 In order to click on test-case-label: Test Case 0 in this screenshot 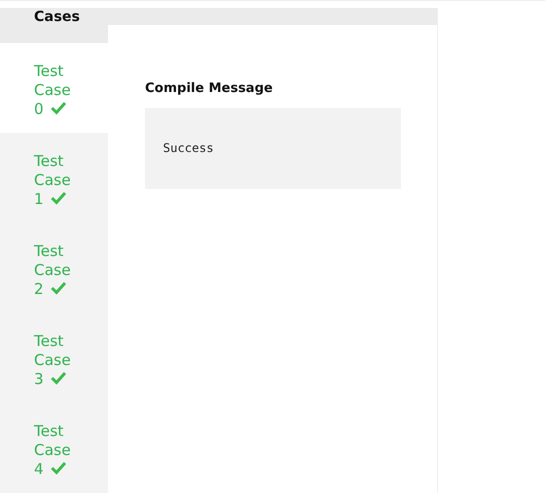, I will do `click(53, 90)`.